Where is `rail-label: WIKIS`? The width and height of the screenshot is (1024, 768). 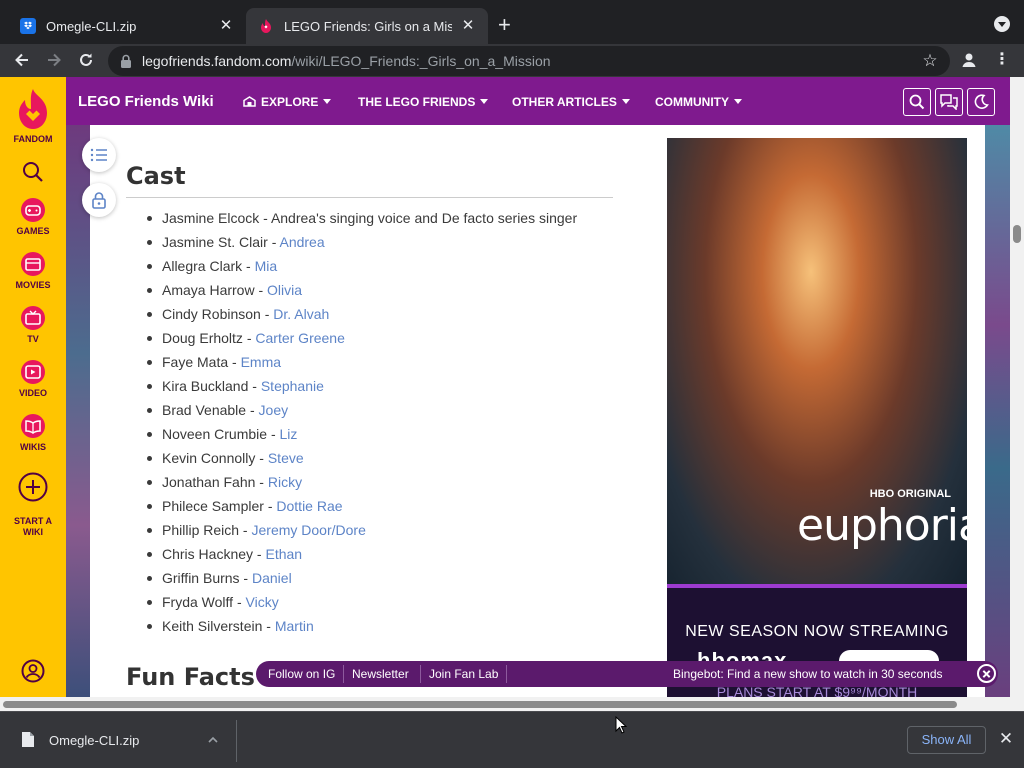
rail-label: WIKIS is located at coordinates (33, 447).